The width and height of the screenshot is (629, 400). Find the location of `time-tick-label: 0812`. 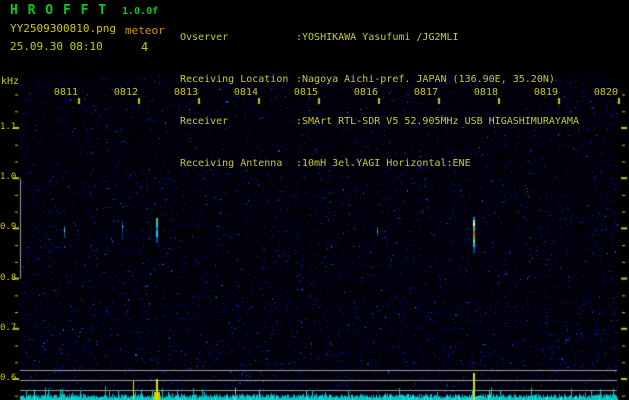

time-tick-label: 0812 is located at coordinates (125, 92).